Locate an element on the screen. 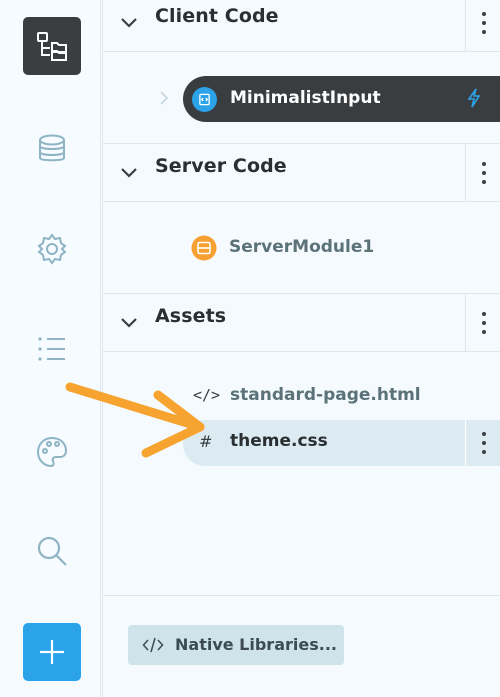 The height and width of the screenshot is (697, 500). section-title: Client Code is located at coordinates (217, 16).